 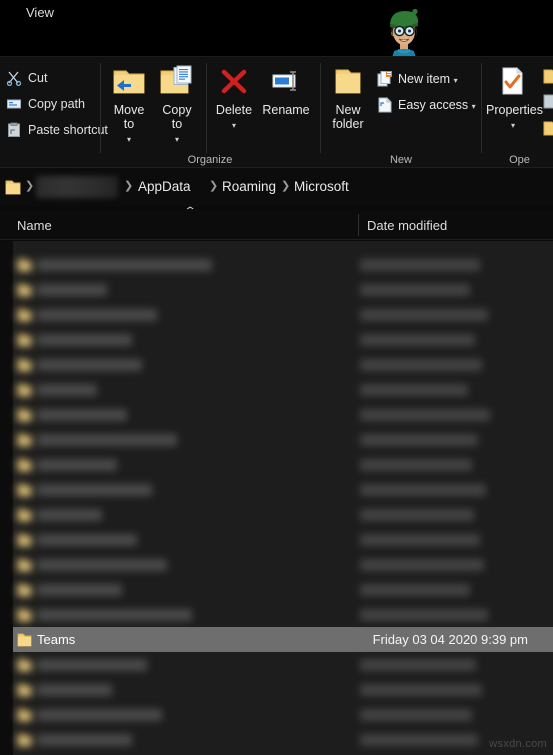 I want to click on site-watermark: wsxdn.com, so click(x=518, y=744).